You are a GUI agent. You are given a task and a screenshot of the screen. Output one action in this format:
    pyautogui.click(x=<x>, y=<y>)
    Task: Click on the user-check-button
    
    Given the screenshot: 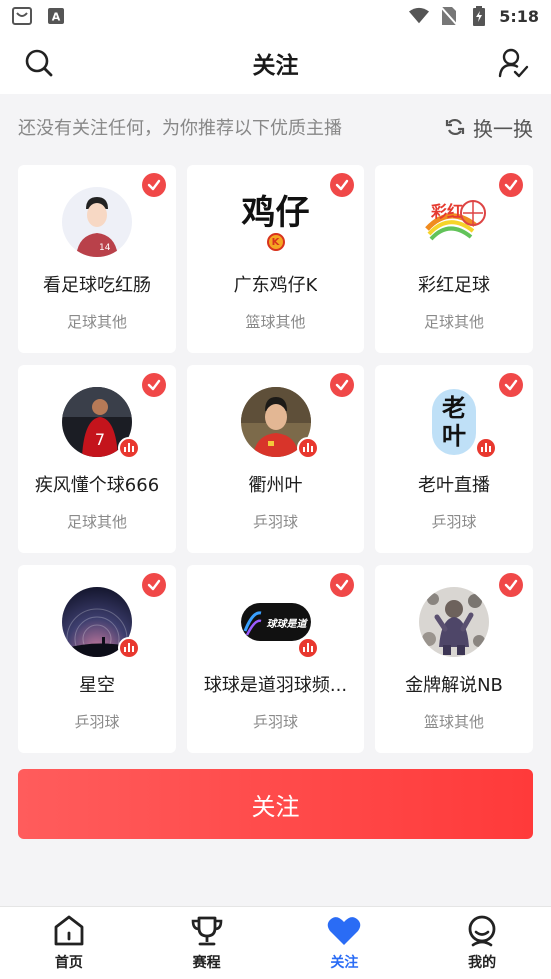 What is the action you would take?
    pyautogui.click(x=514, y=63)
    